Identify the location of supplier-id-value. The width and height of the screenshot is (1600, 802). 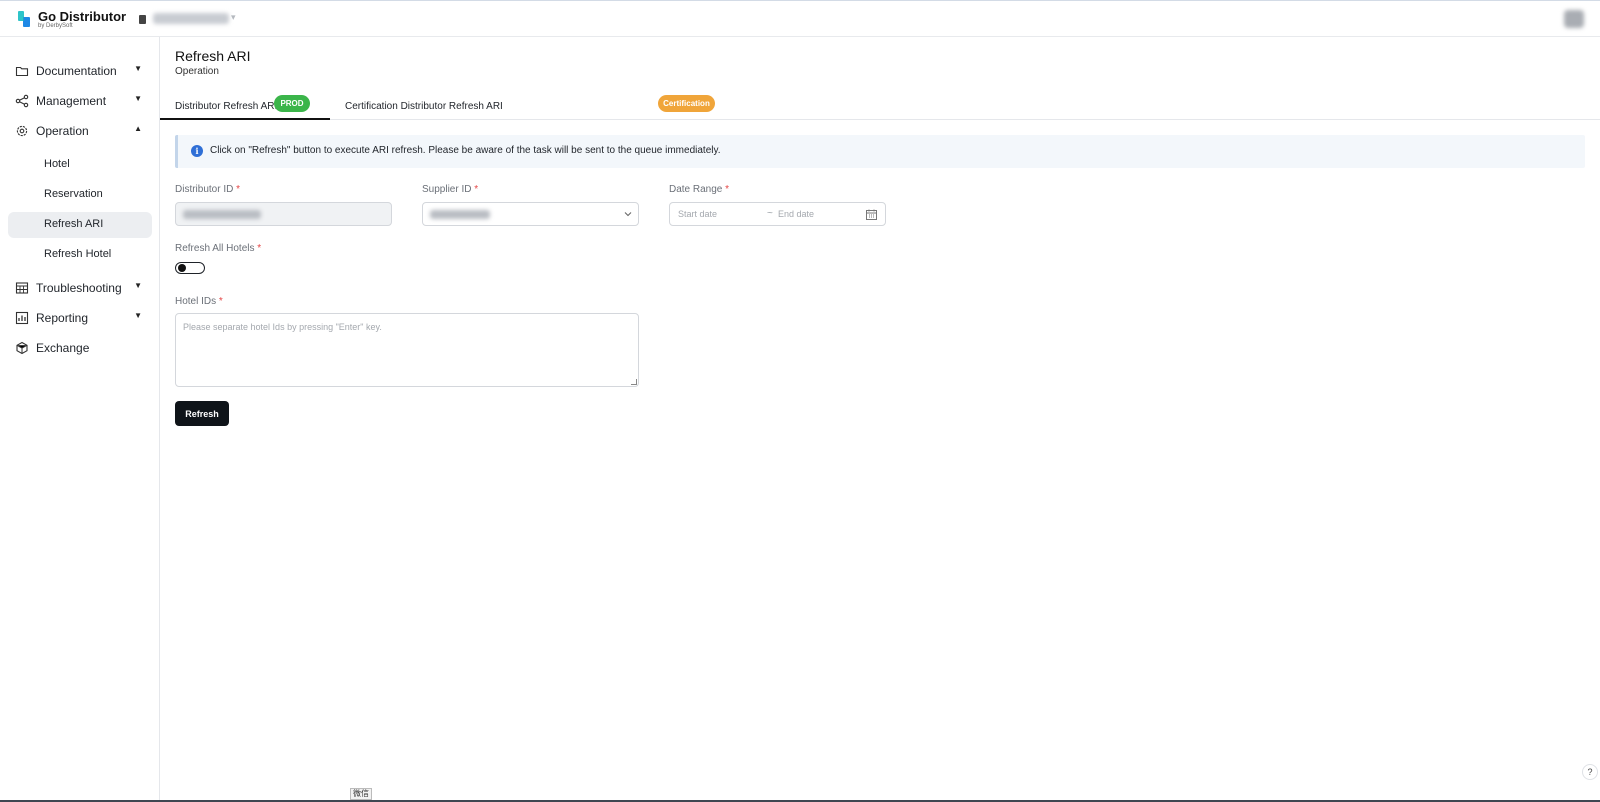
(460, 214).